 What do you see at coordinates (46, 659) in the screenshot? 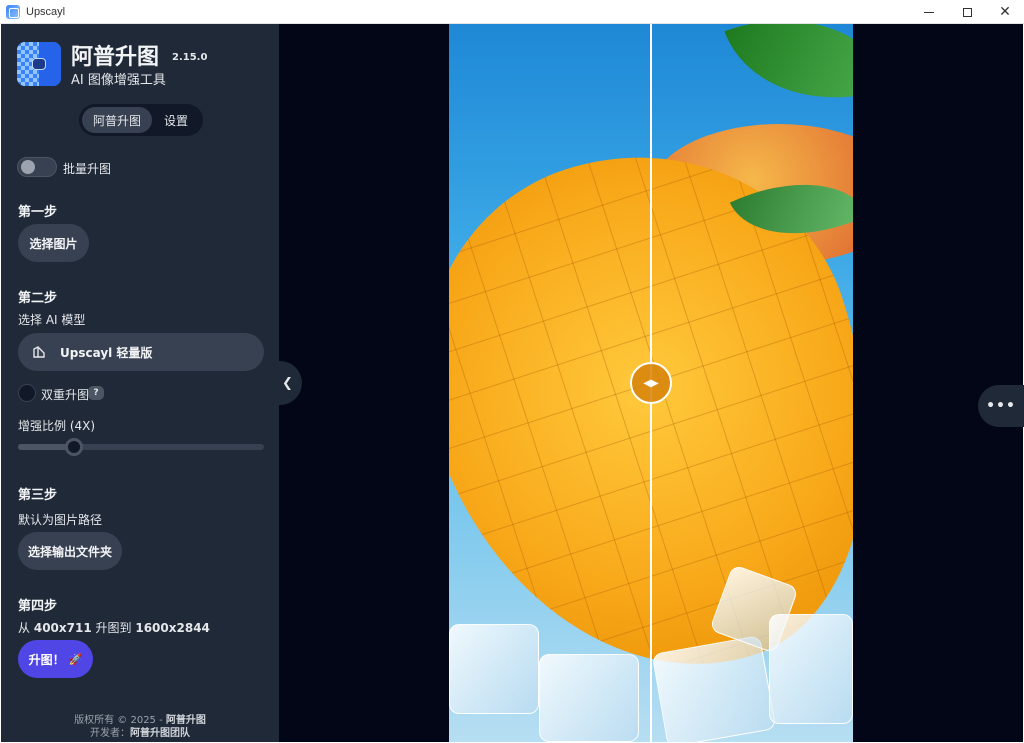
I see `upscale-button-label: 升图！` at bounding box center [46, 659].